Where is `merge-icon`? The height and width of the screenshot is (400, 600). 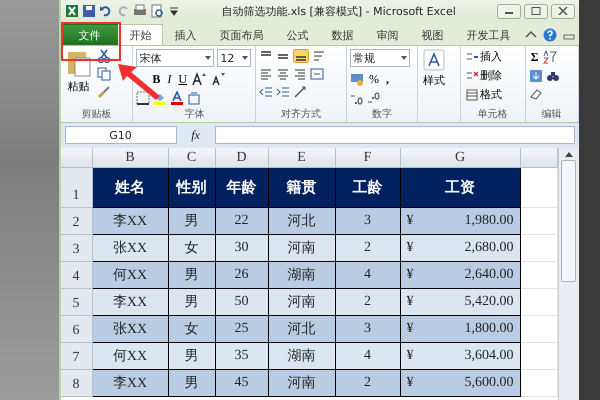 merge-icon is located at coordinates (317, 74).